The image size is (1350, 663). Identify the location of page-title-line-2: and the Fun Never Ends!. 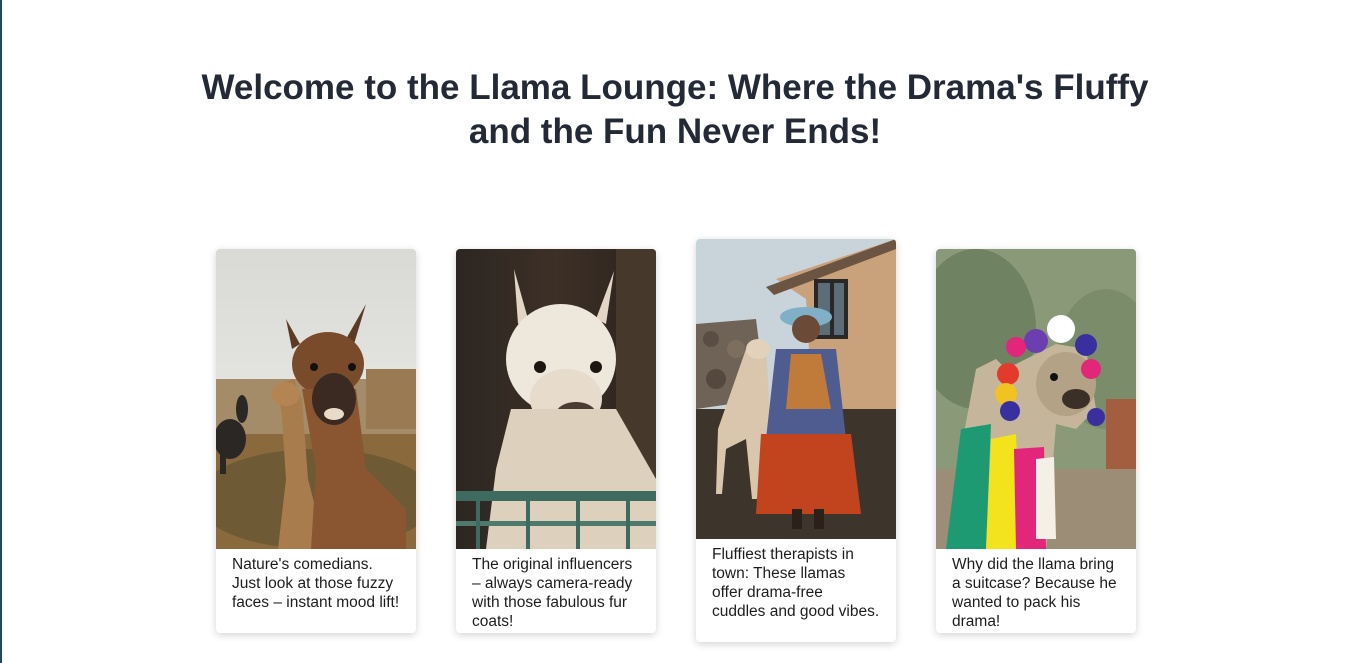
(675, 131).